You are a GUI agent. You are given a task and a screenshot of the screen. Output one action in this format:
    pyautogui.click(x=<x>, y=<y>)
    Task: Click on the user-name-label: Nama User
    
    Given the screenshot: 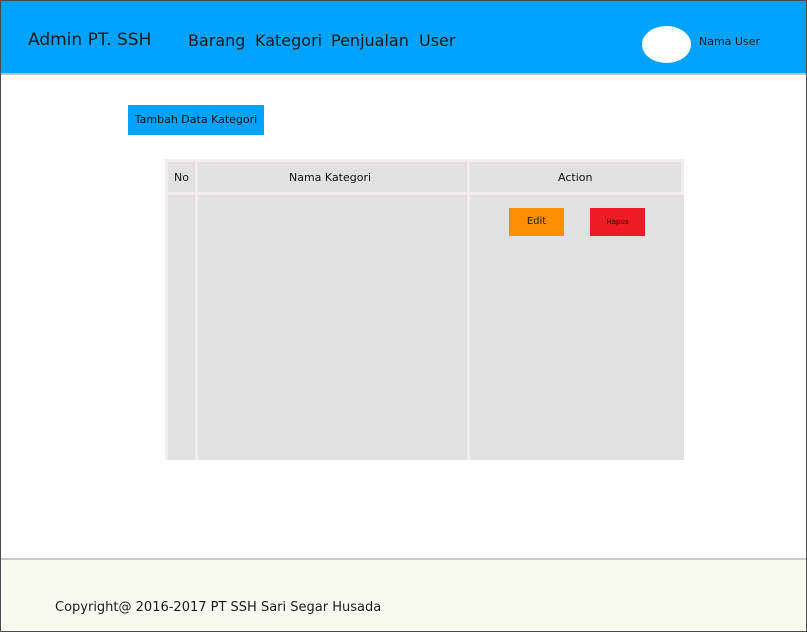 What is the action you would take?
    pyautogui.click(x=729, y=41)
    